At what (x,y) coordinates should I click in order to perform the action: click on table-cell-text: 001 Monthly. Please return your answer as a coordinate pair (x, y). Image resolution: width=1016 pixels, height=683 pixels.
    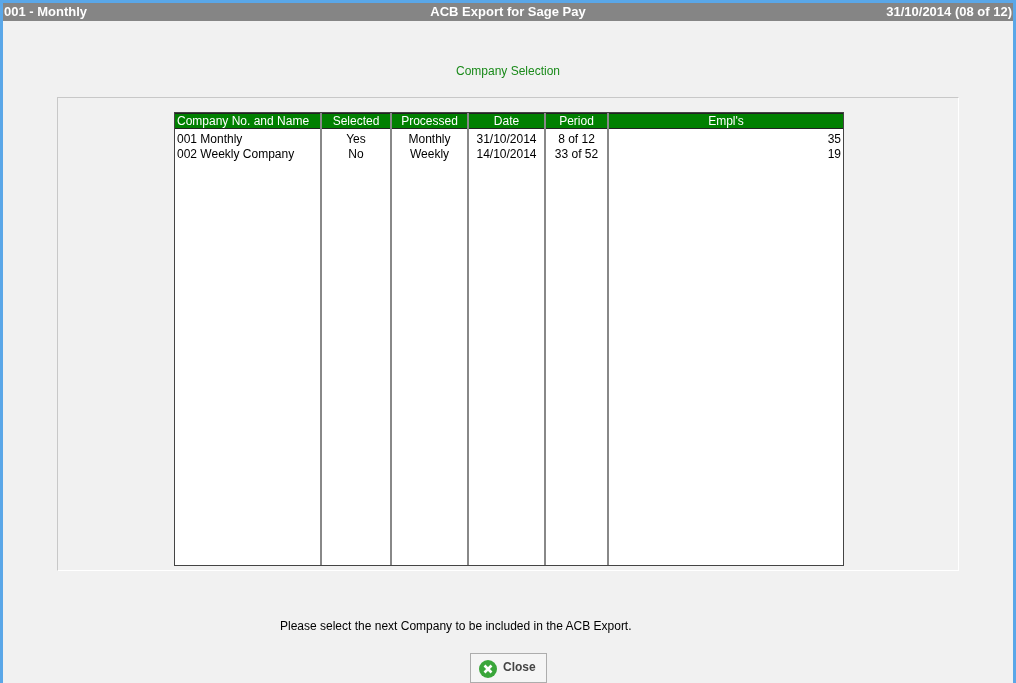
    Looking at the image, I should click on (210, 139).